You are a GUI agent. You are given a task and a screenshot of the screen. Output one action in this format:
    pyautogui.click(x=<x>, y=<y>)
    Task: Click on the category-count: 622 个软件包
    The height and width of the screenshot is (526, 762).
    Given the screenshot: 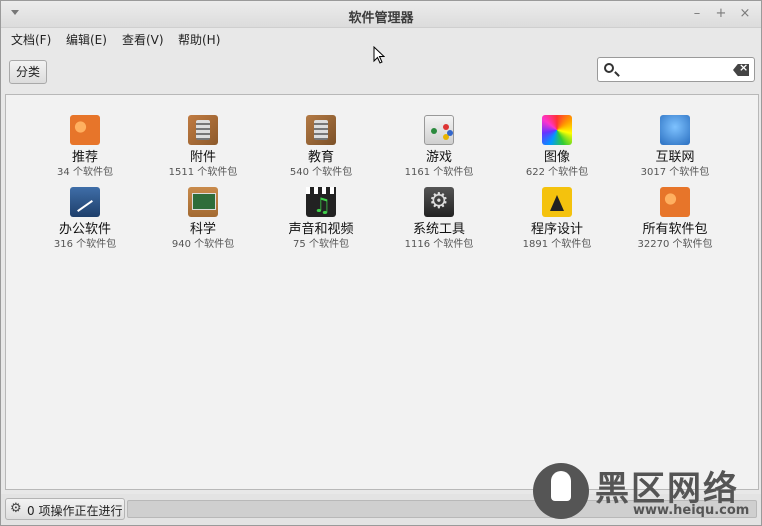 What is the action you would take?
    pyautogui.click(x=557, y=172)
    